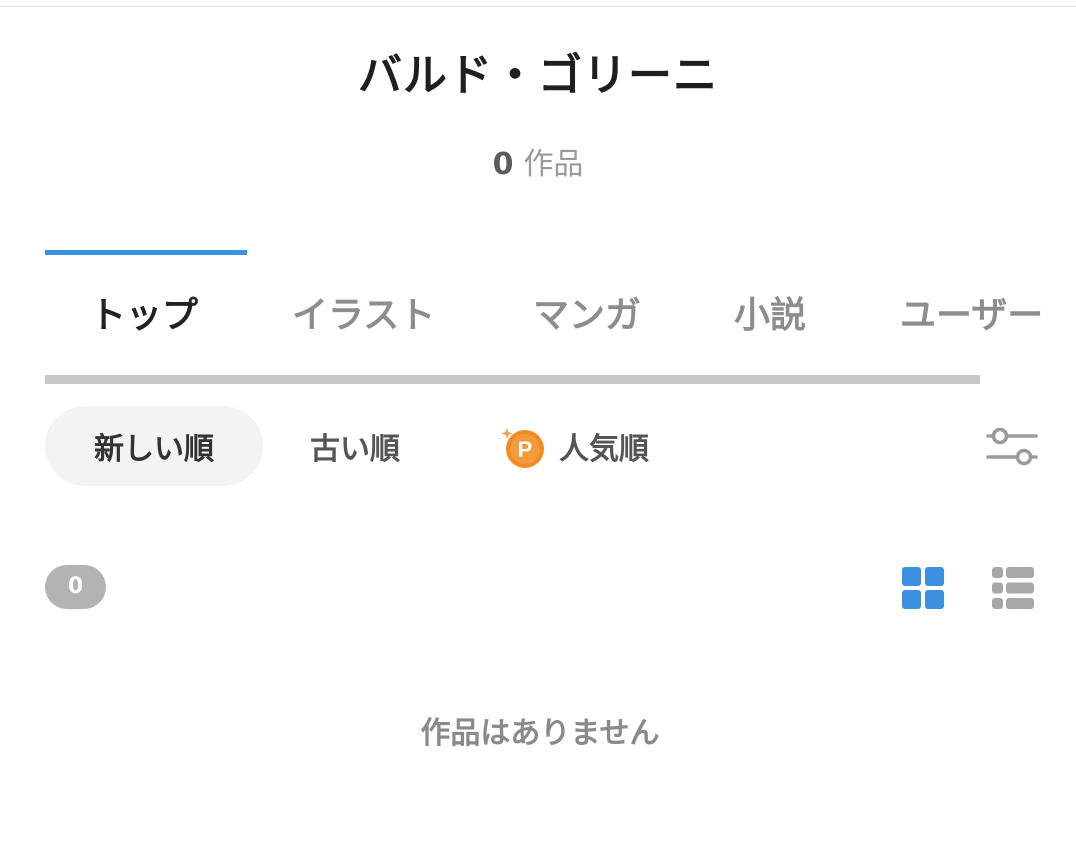 Image resolution: width=1076 pixels, height=845 pixels. What do you see at coordinates (355, 449) in the screenshot?
I see `sort-oldest-label: 古い順` at bounding box center [355, 449].